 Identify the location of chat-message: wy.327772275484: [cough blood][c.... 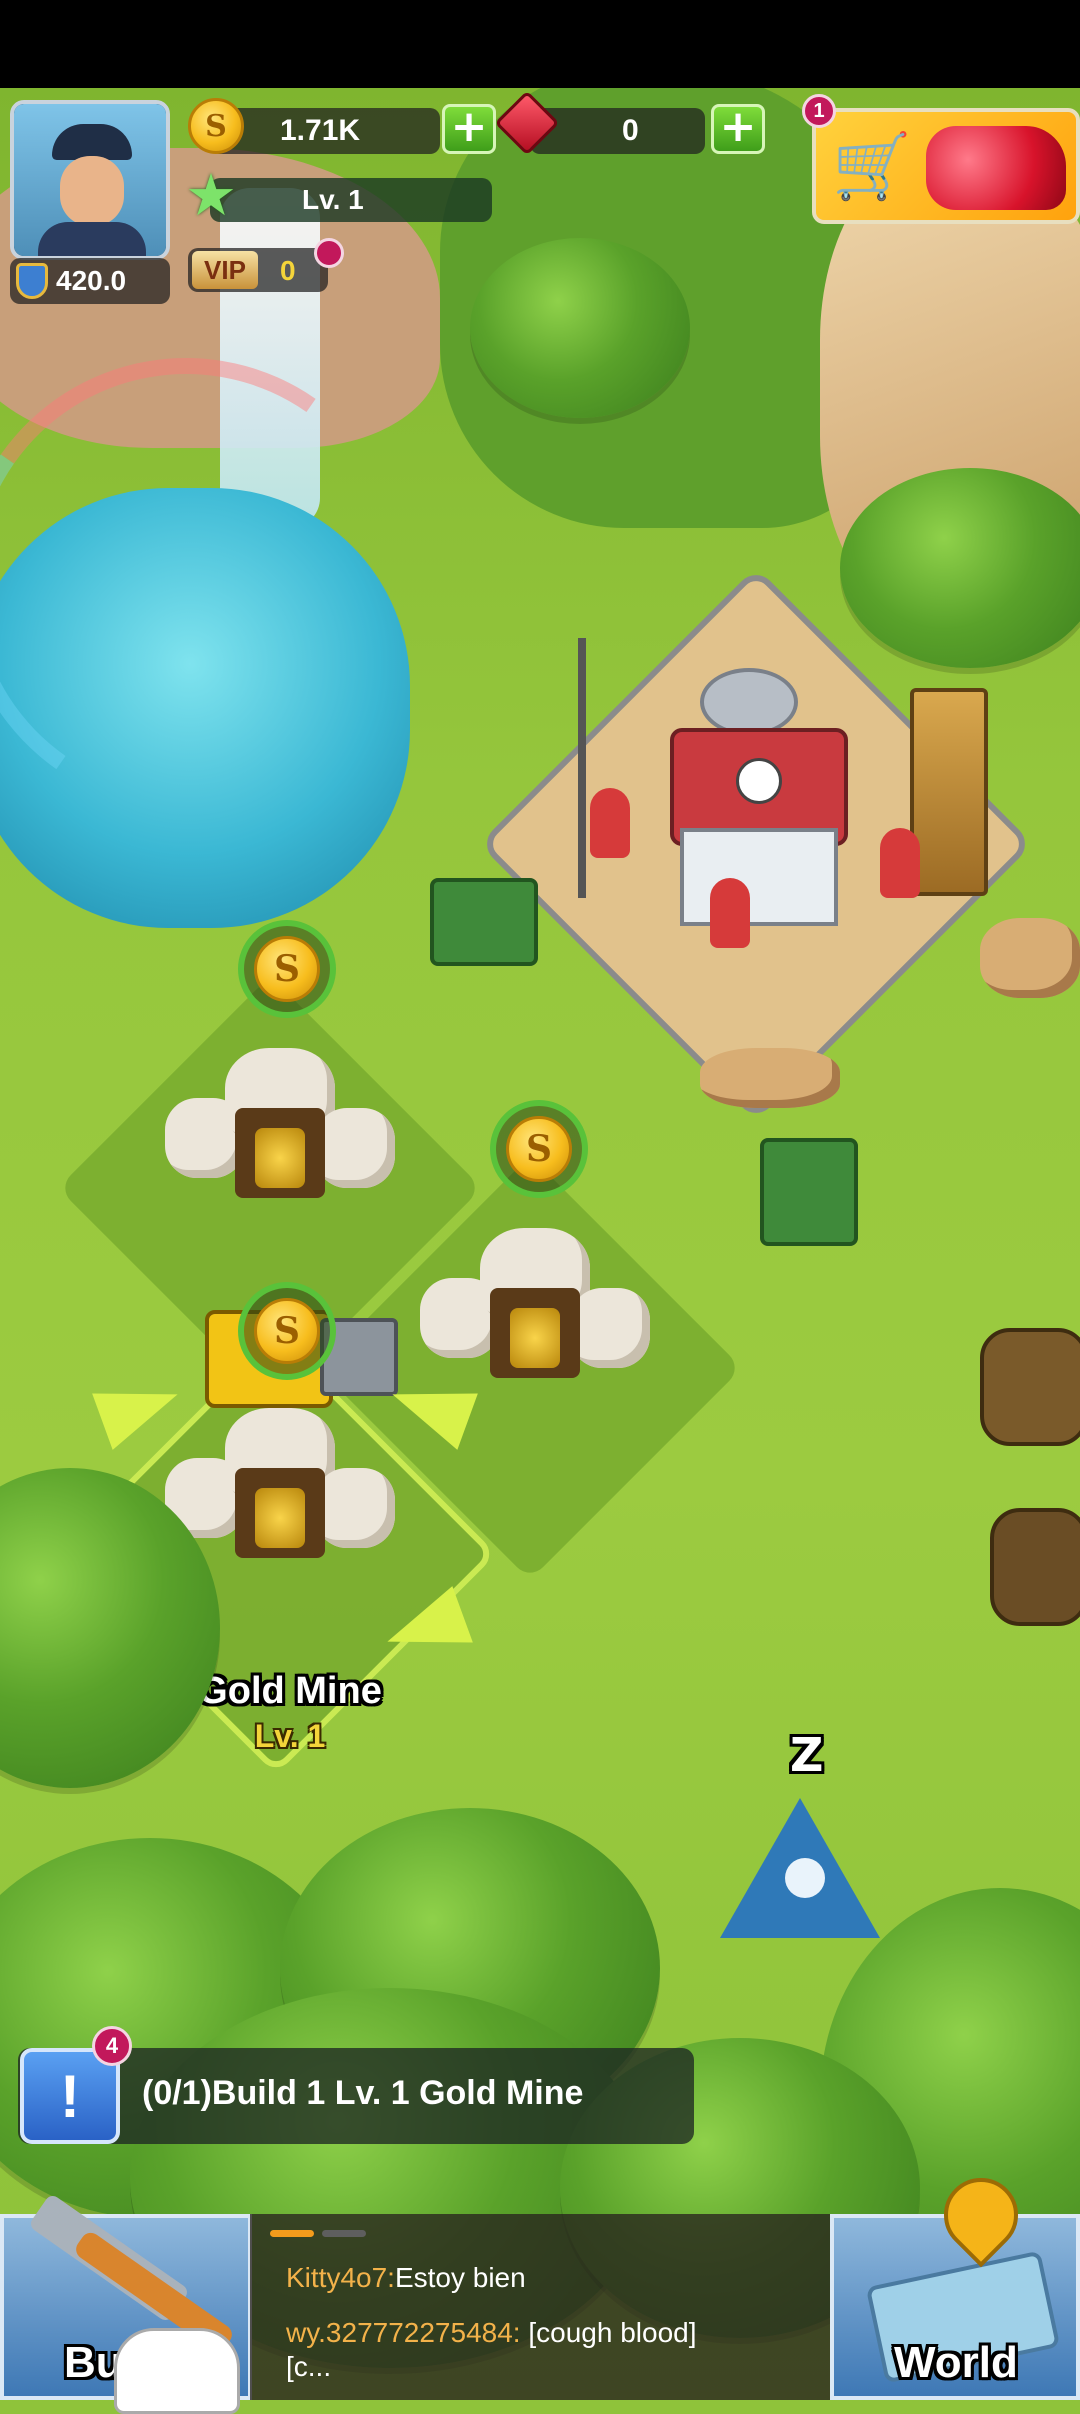
(496, 2350).